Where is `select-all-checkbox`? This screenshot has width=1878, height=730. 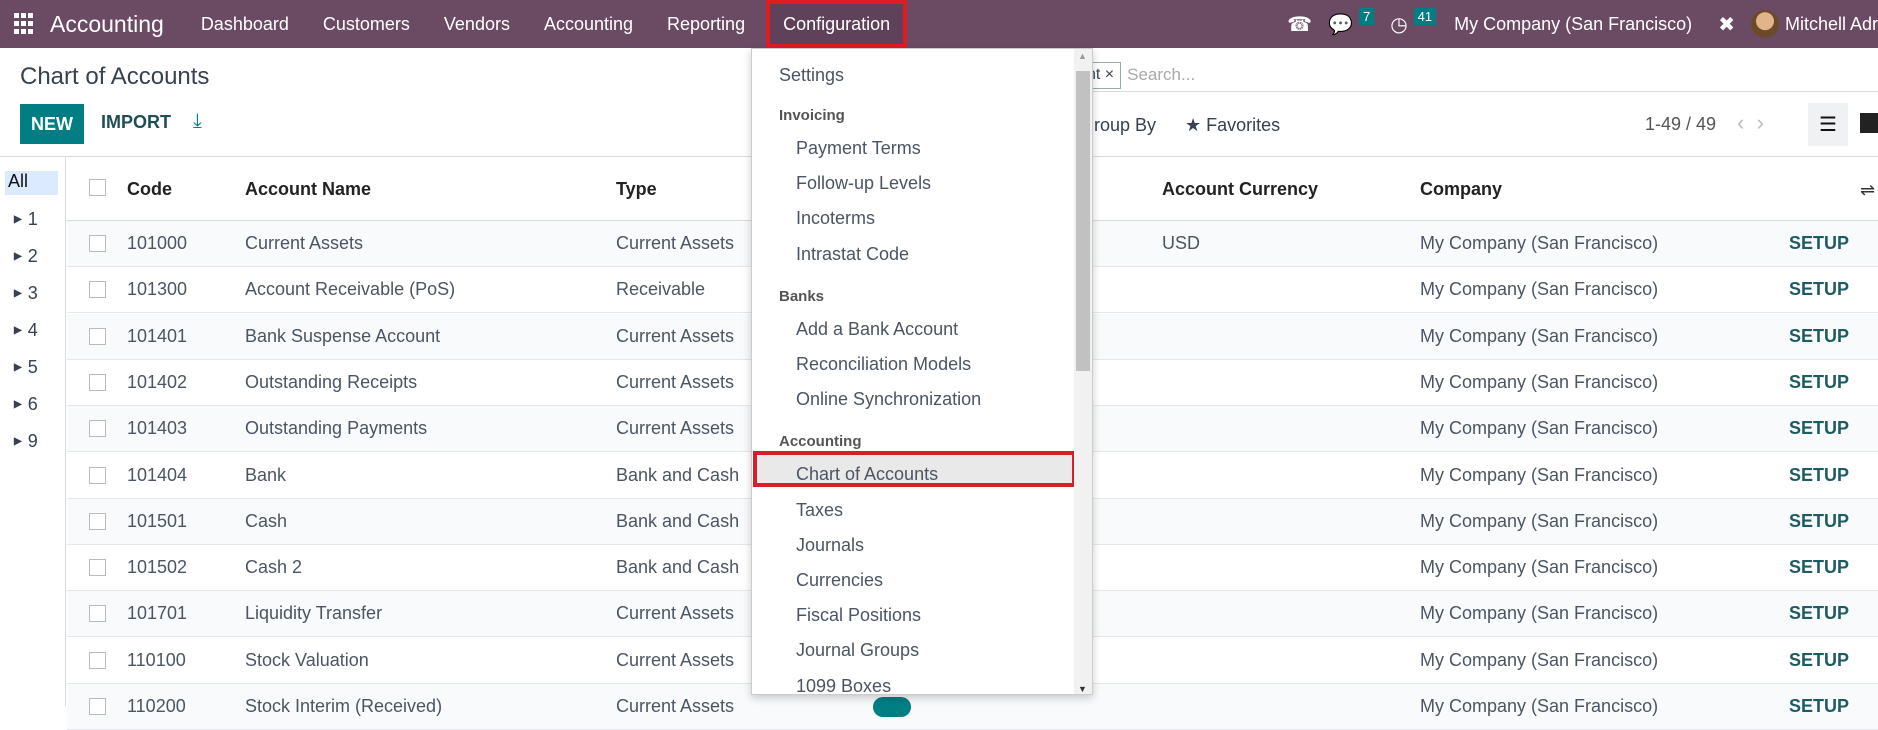 select-all-checkbox is located at coordinates (97, 187).